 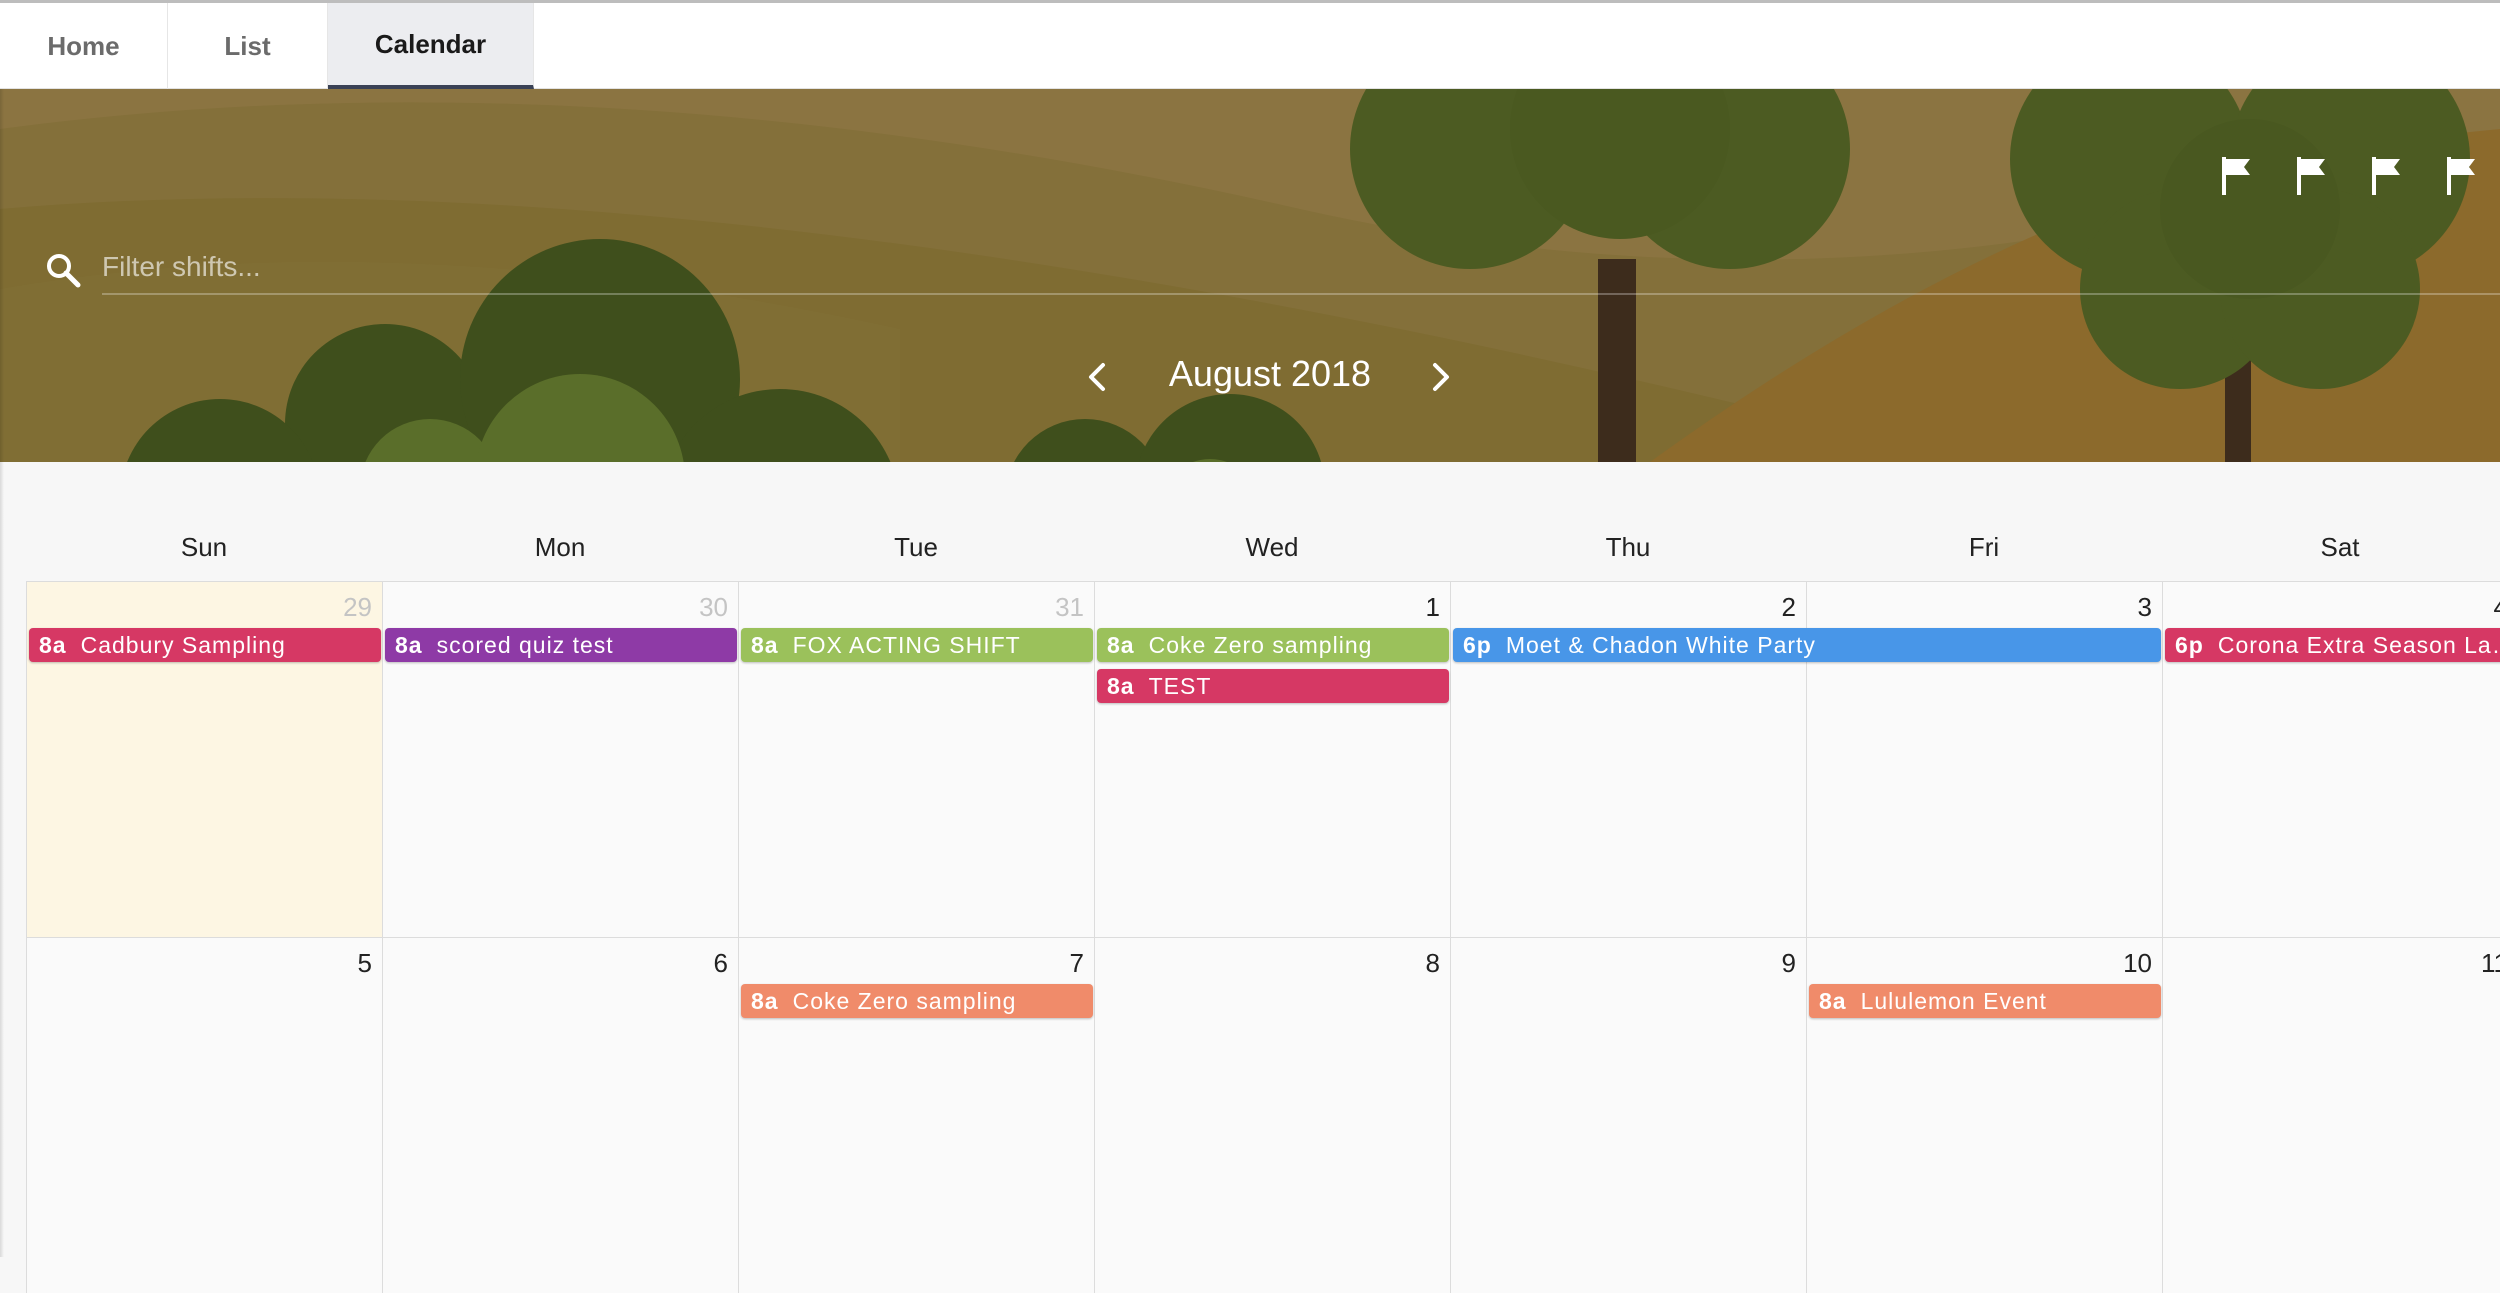 What do you see at coordinates (1984, 547) in the screenshot?
I see `weekday-label: Fri` at bounding box center [1984, 547].